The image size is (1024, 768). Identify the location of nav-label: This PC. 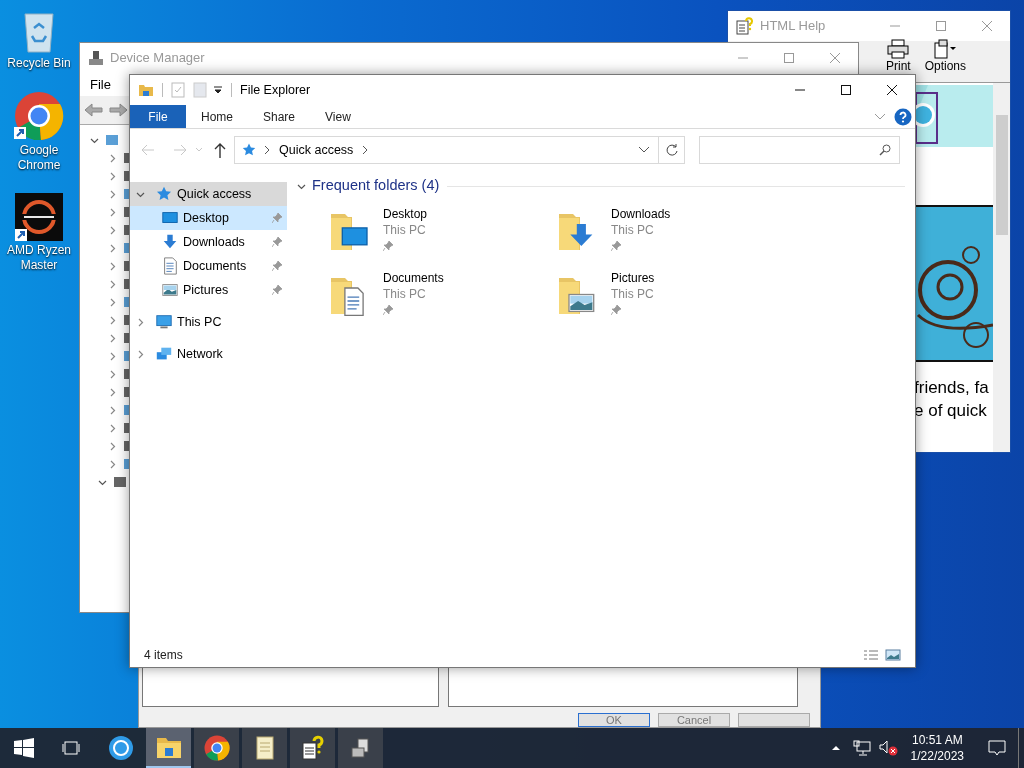
(199, 322).